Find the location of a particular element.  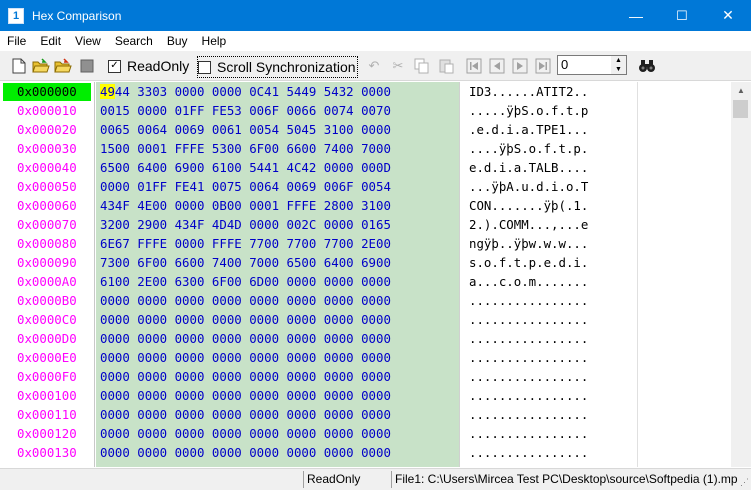

address-cell: 0x0000F0 is located at coordinates (47, 376).